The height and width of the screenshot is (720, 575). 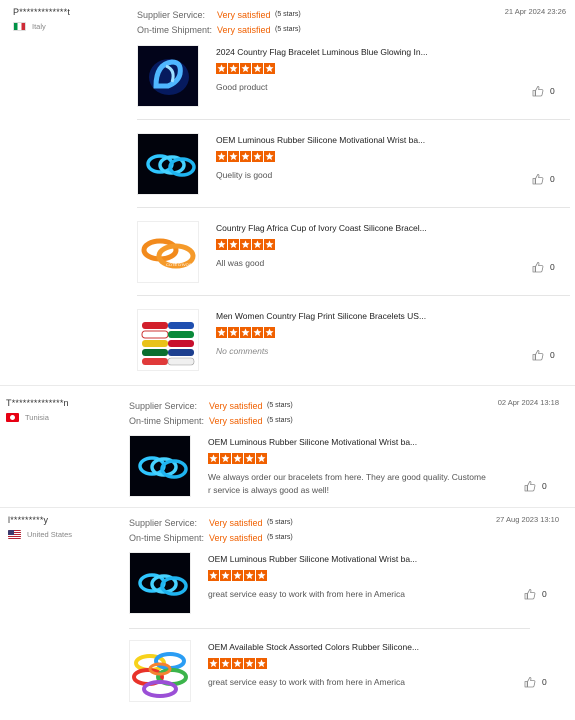 I want to click on assorted-bracelets-image, so click(x=160, y=671).